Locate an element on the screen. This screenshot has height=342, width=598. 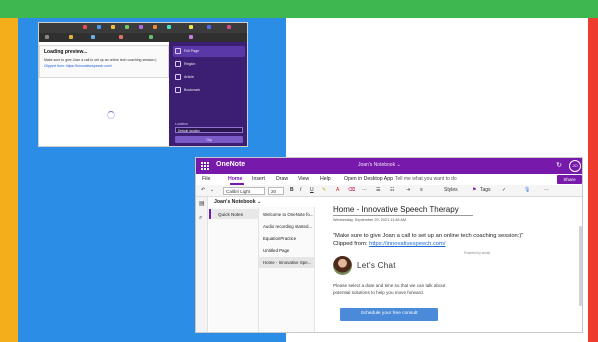
numbering-icon: ☷ is located at coordinates (392, 190).